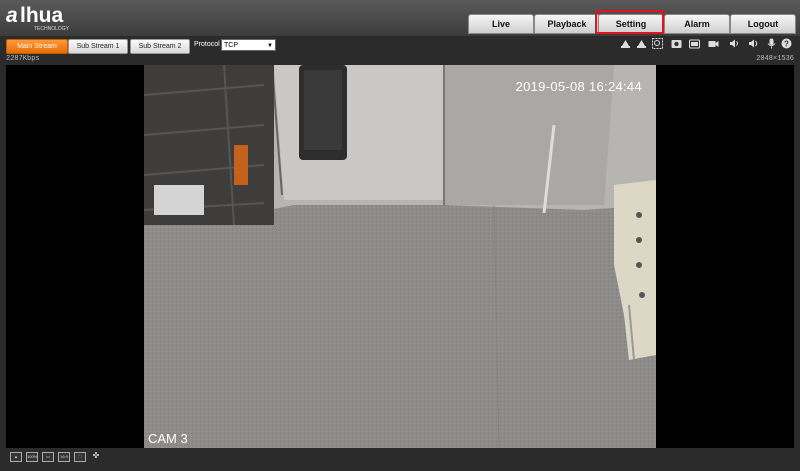  Describe the element at coordinates (96, 457) in the screenshot. I see `ptz-panel-icon: ✜` at that location.